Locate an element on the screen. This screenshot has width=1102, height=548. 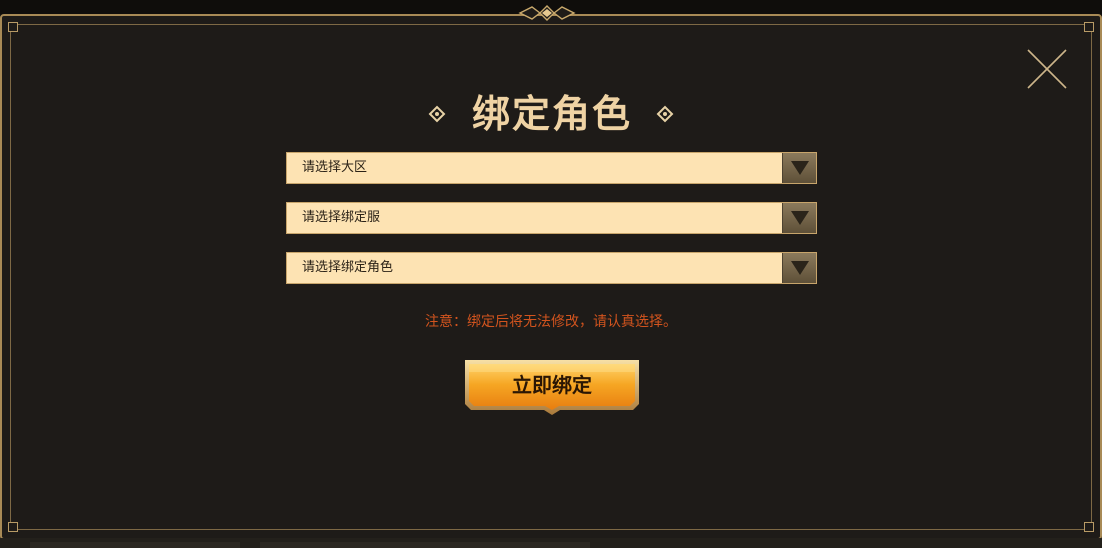
region-select-placeholder: 请选择大区 is located at coordinates (335, 167).